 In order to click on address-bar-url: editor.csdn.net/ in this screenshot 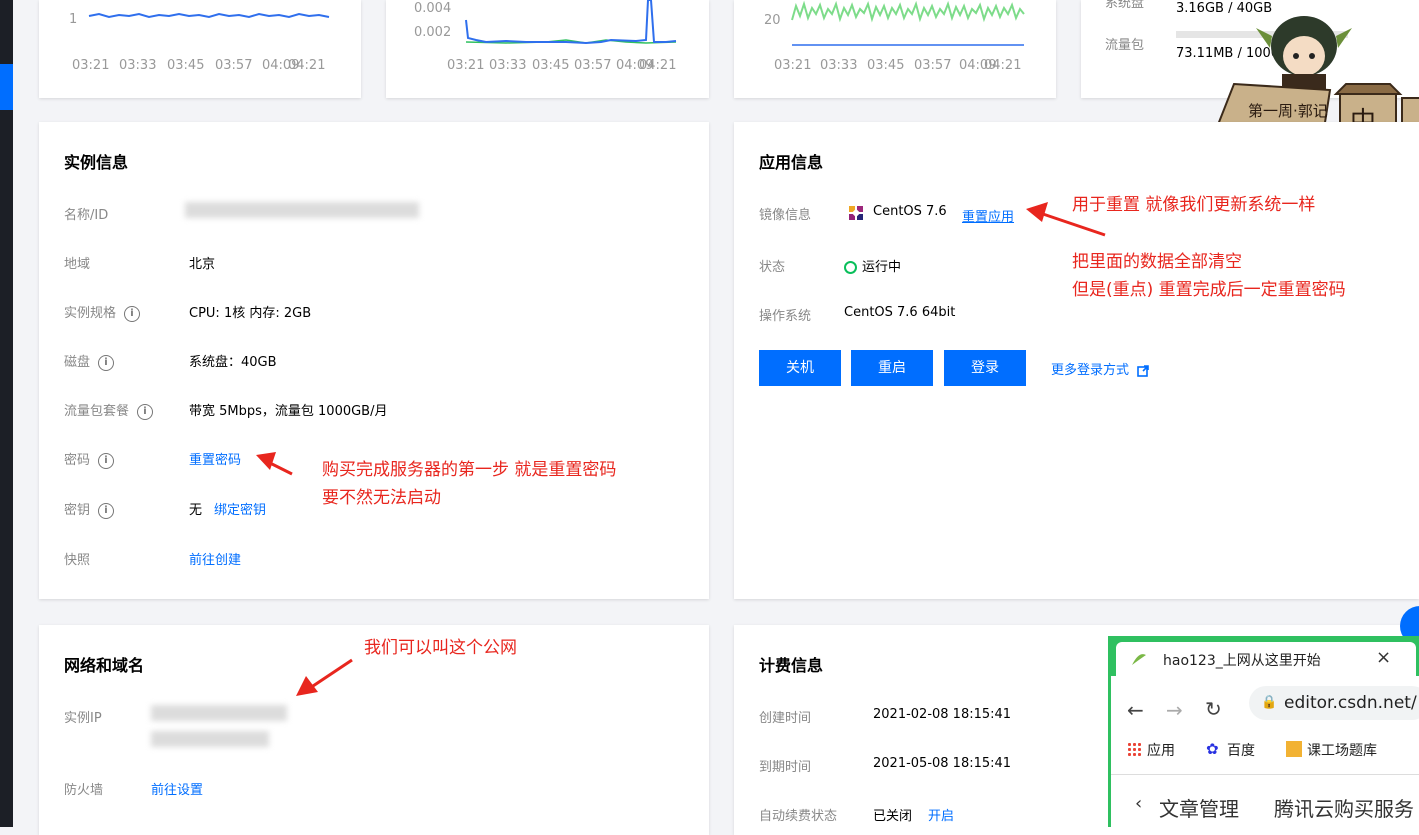, I will do `click(1350, 703)`.